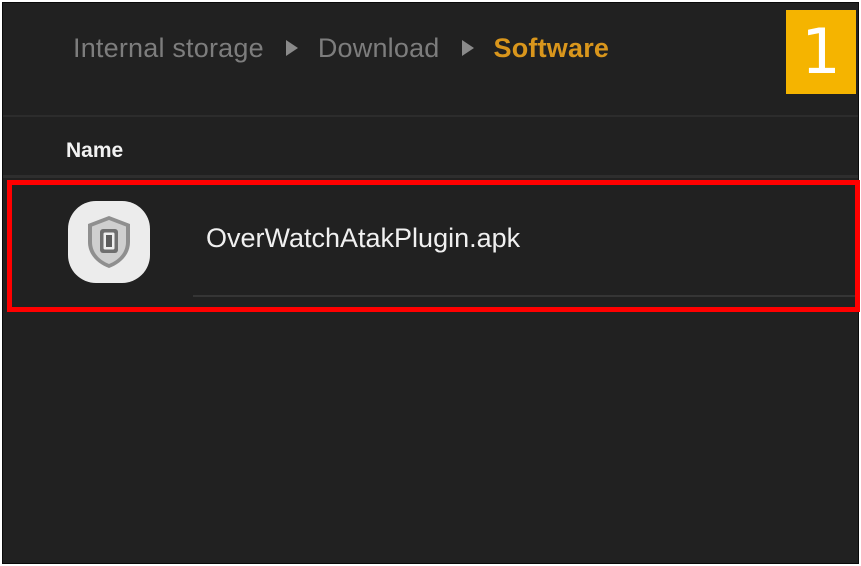 The width and height of the screenshot is (861, 566). I want to click on breadcrumb-download: Download, so click(379, 48).